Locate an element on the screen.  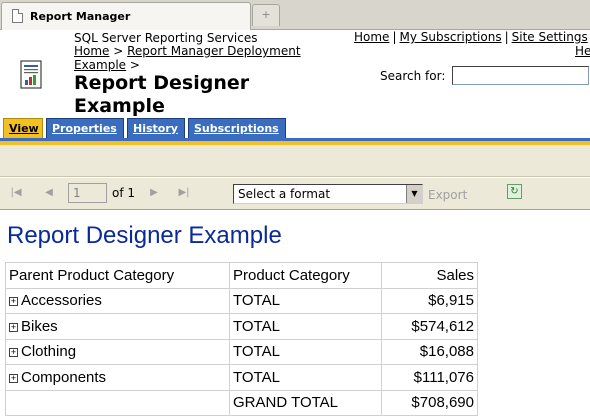
tab-history: History is located at coordinates (156, 128).